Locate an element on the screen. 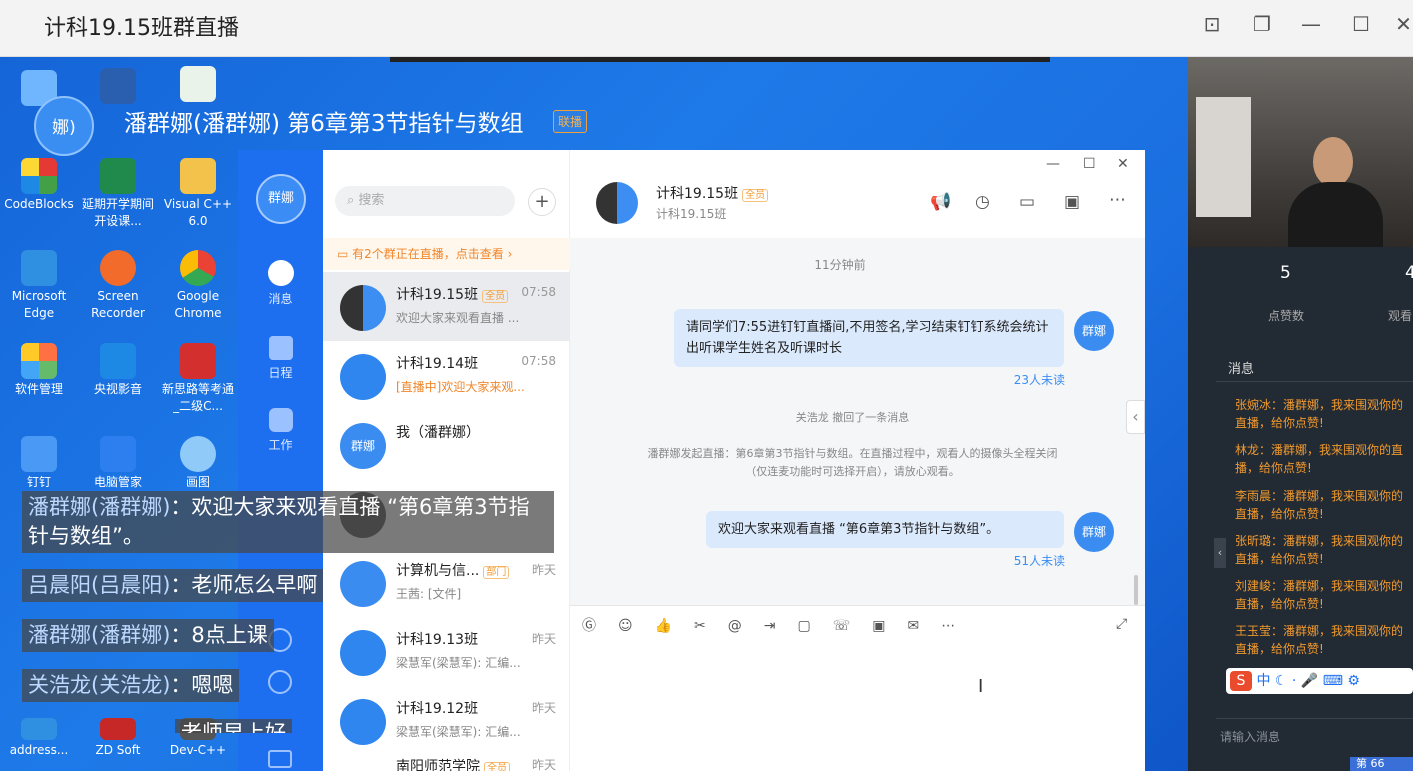  window-maximize-button: ☐ is located at coordinates (1089, 164).